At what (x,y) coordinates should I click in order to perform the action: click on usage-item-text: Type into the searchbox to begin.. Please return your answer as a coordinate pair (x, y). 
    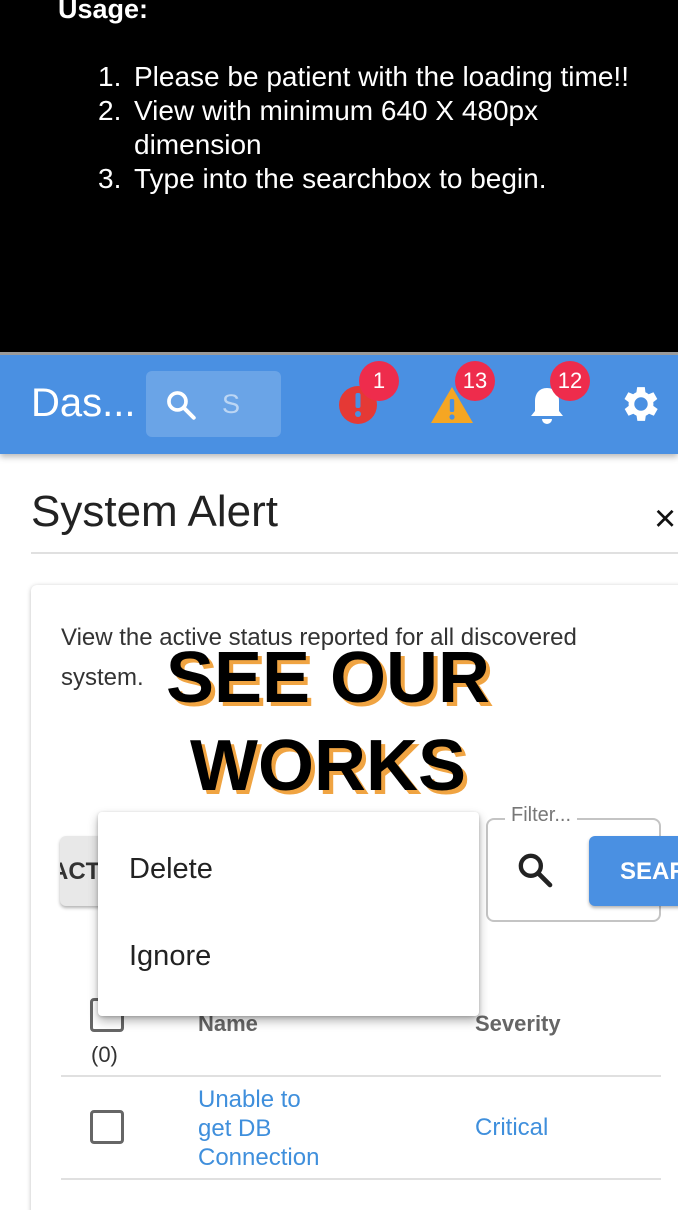
    Looking at the image, I should click on (340, 178).